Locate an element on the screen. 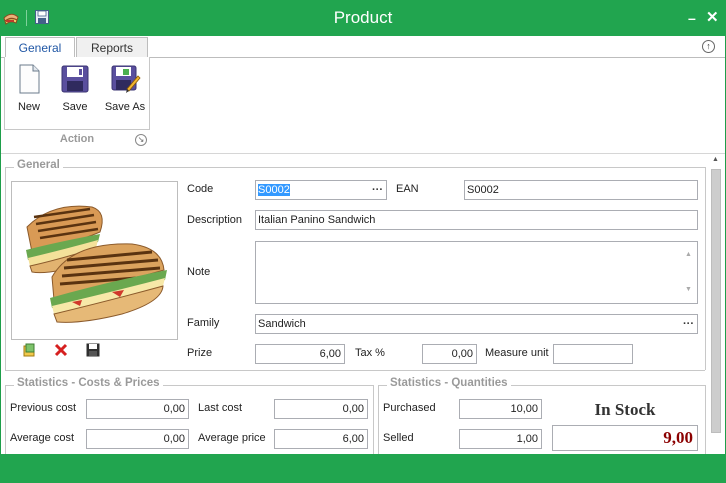  content-scrollbar: ▲ is located at coordinates (716, 303).